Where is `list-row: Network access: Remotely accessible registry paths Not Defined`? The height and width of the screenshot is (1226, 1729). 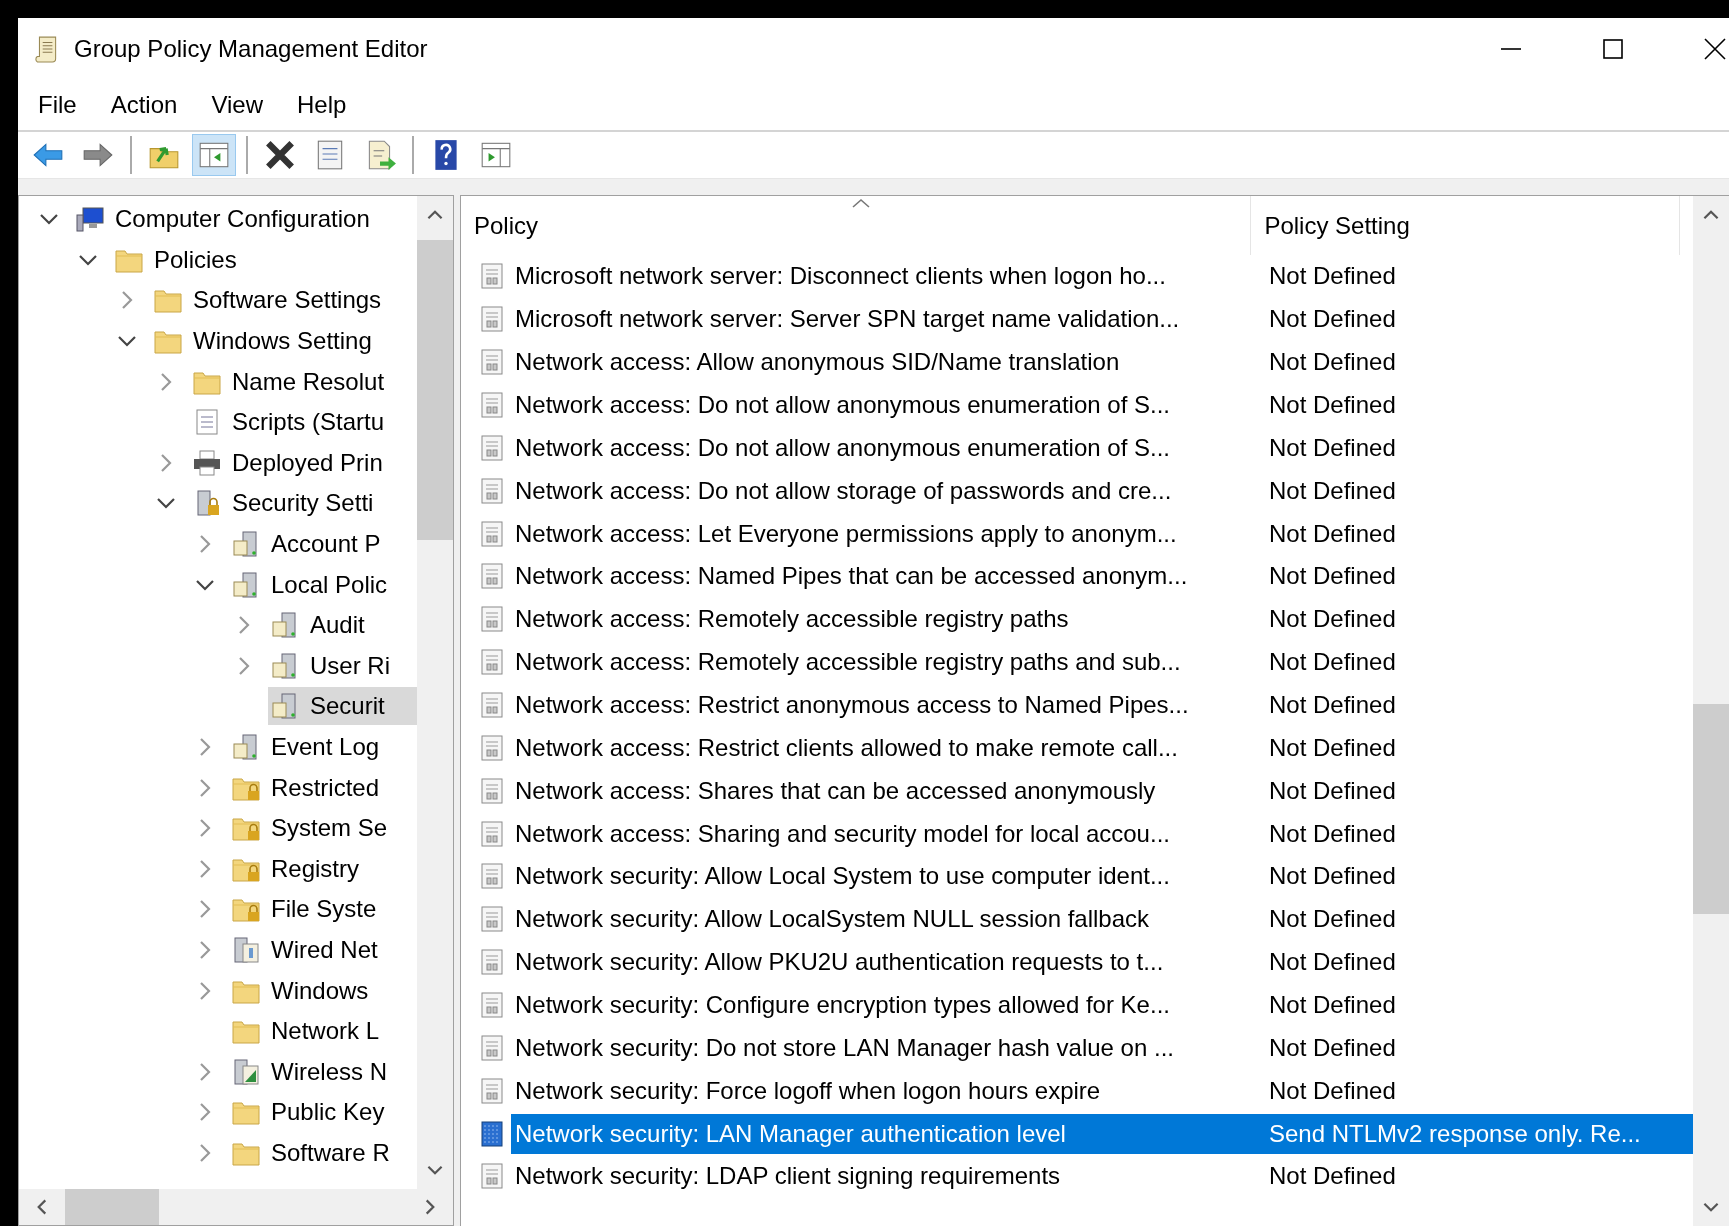 list-row: Network access: Remotely accessible registry paths Not Defined is located at coordinates (1102, 619).